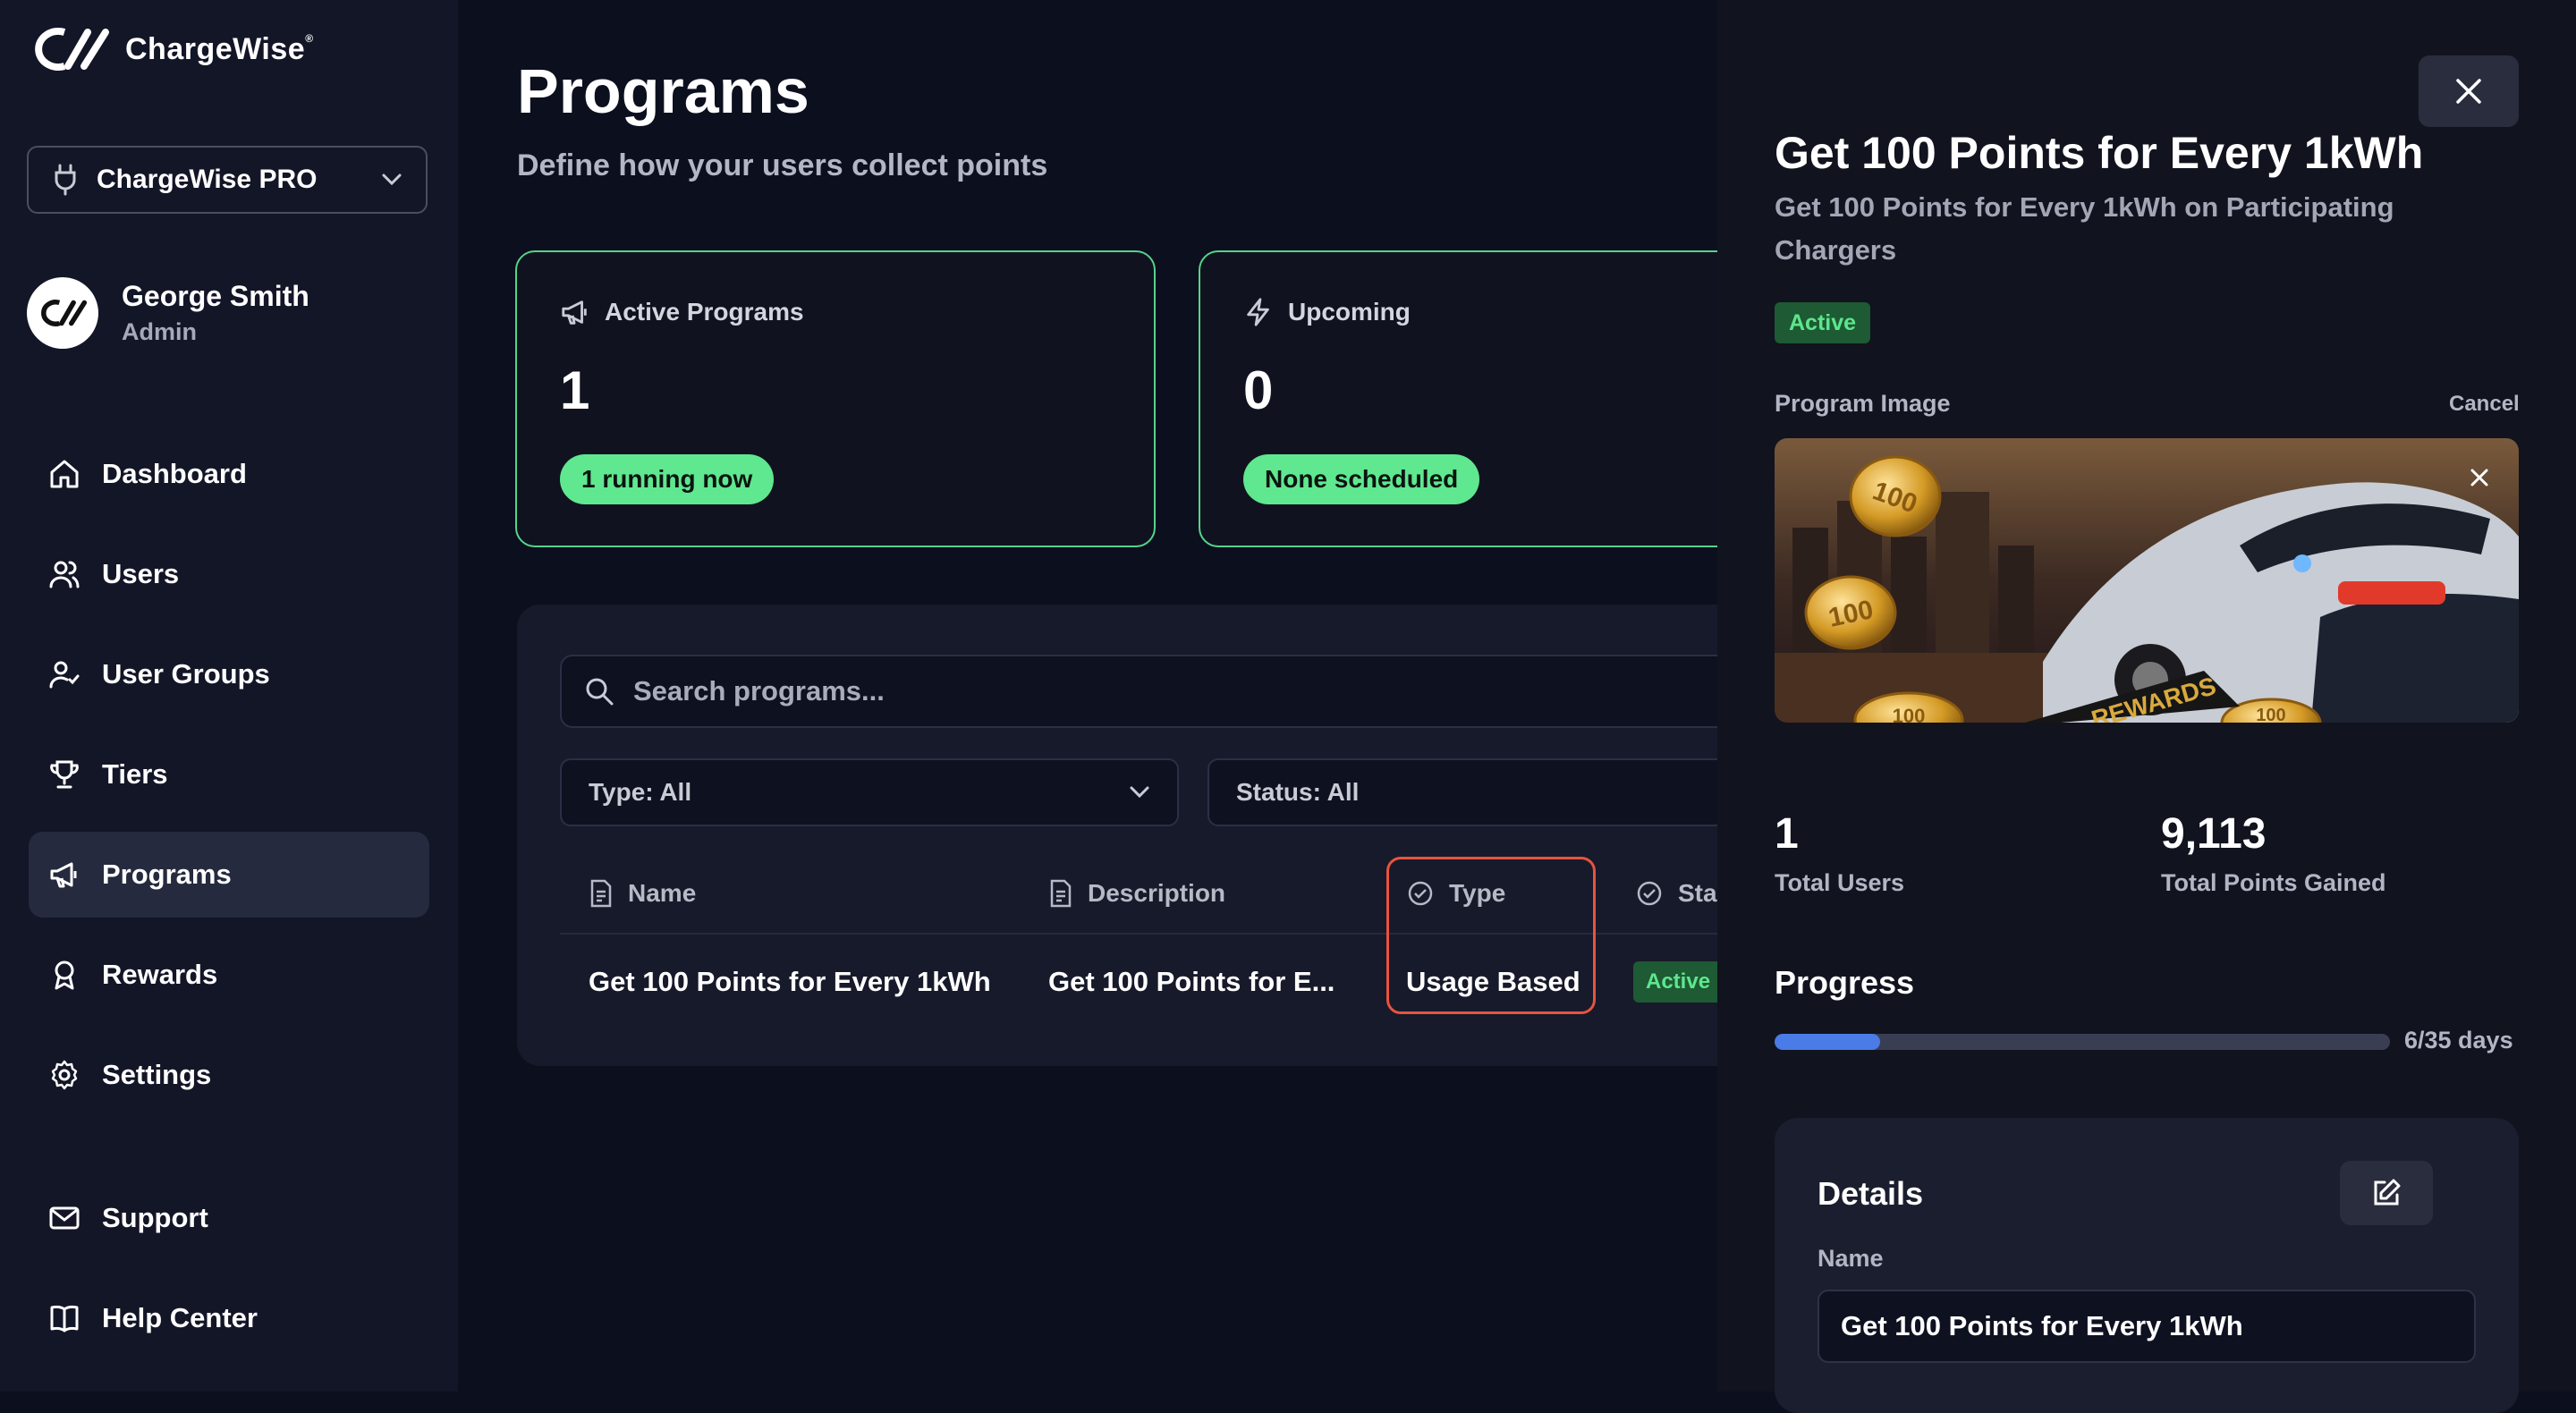 Image resolution: width=2576 pixels, height=1413 pixels. I want to click on app-name: ChargeWise, so click(215, 48).